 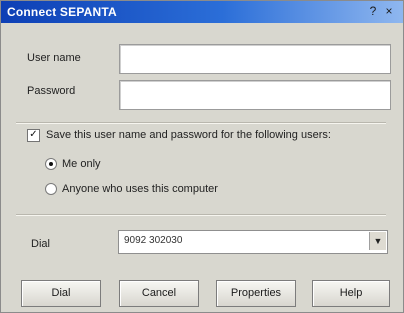 What do you see at coordinates (255, 59) in the screenshot?
I see `username-input` at bounding box center [255, 59].